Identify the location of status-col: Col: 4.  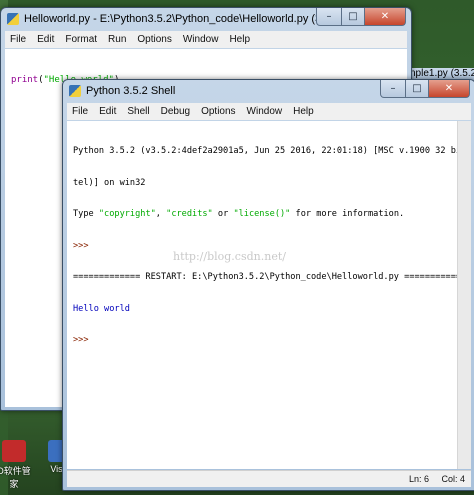
(453, 479).